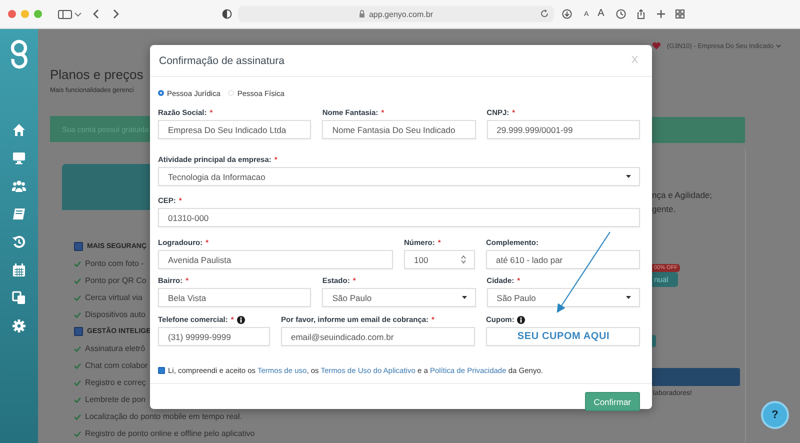 Image resolution: width=800 pixels, height=443 pixels. I want to click on feature-text: Localização do ponto mobile em tempo real., so click(163, 416).